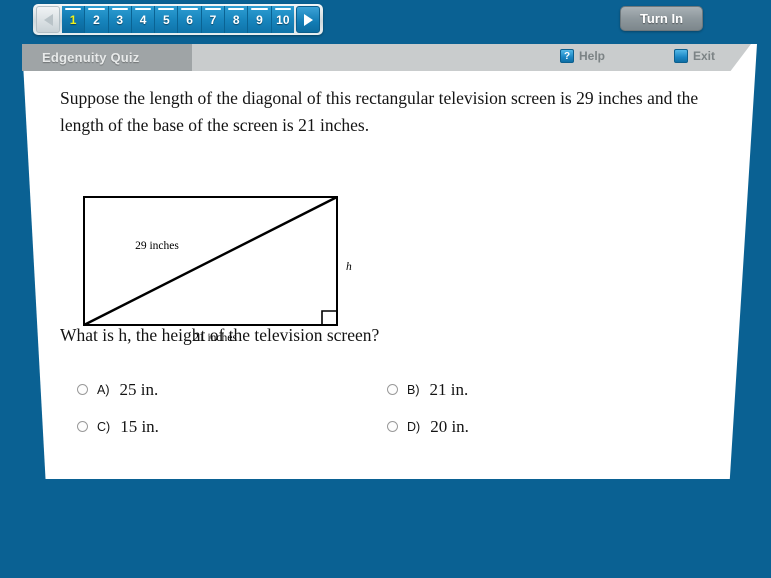  I want to click on page-number-label: 2, so click(96, 19).